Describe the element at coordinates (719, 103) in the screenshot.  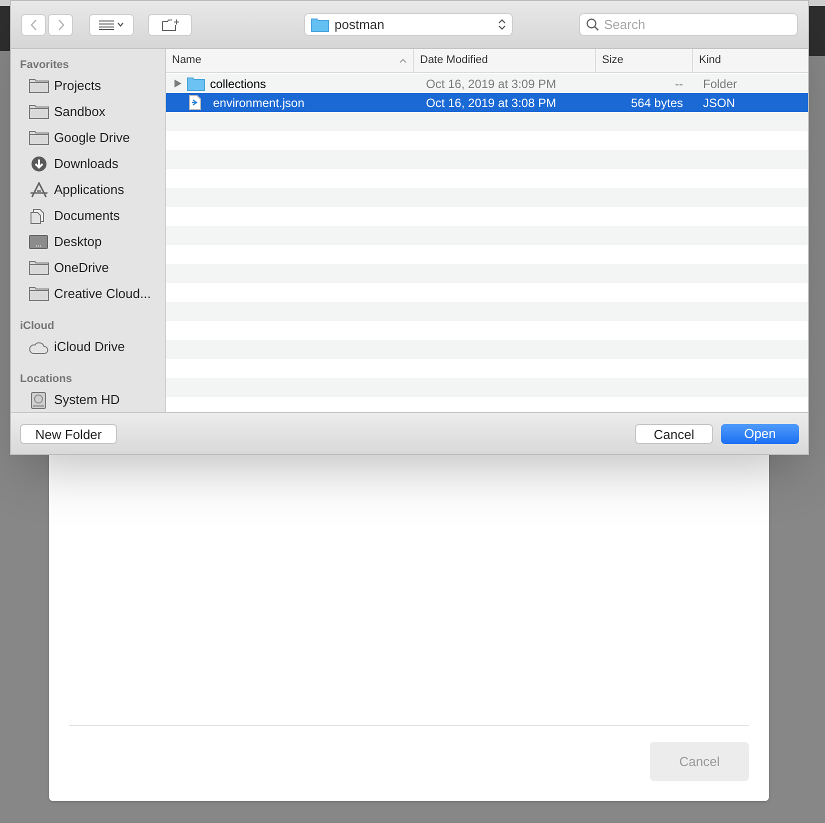
I see `file-kind: JSON` at that location.